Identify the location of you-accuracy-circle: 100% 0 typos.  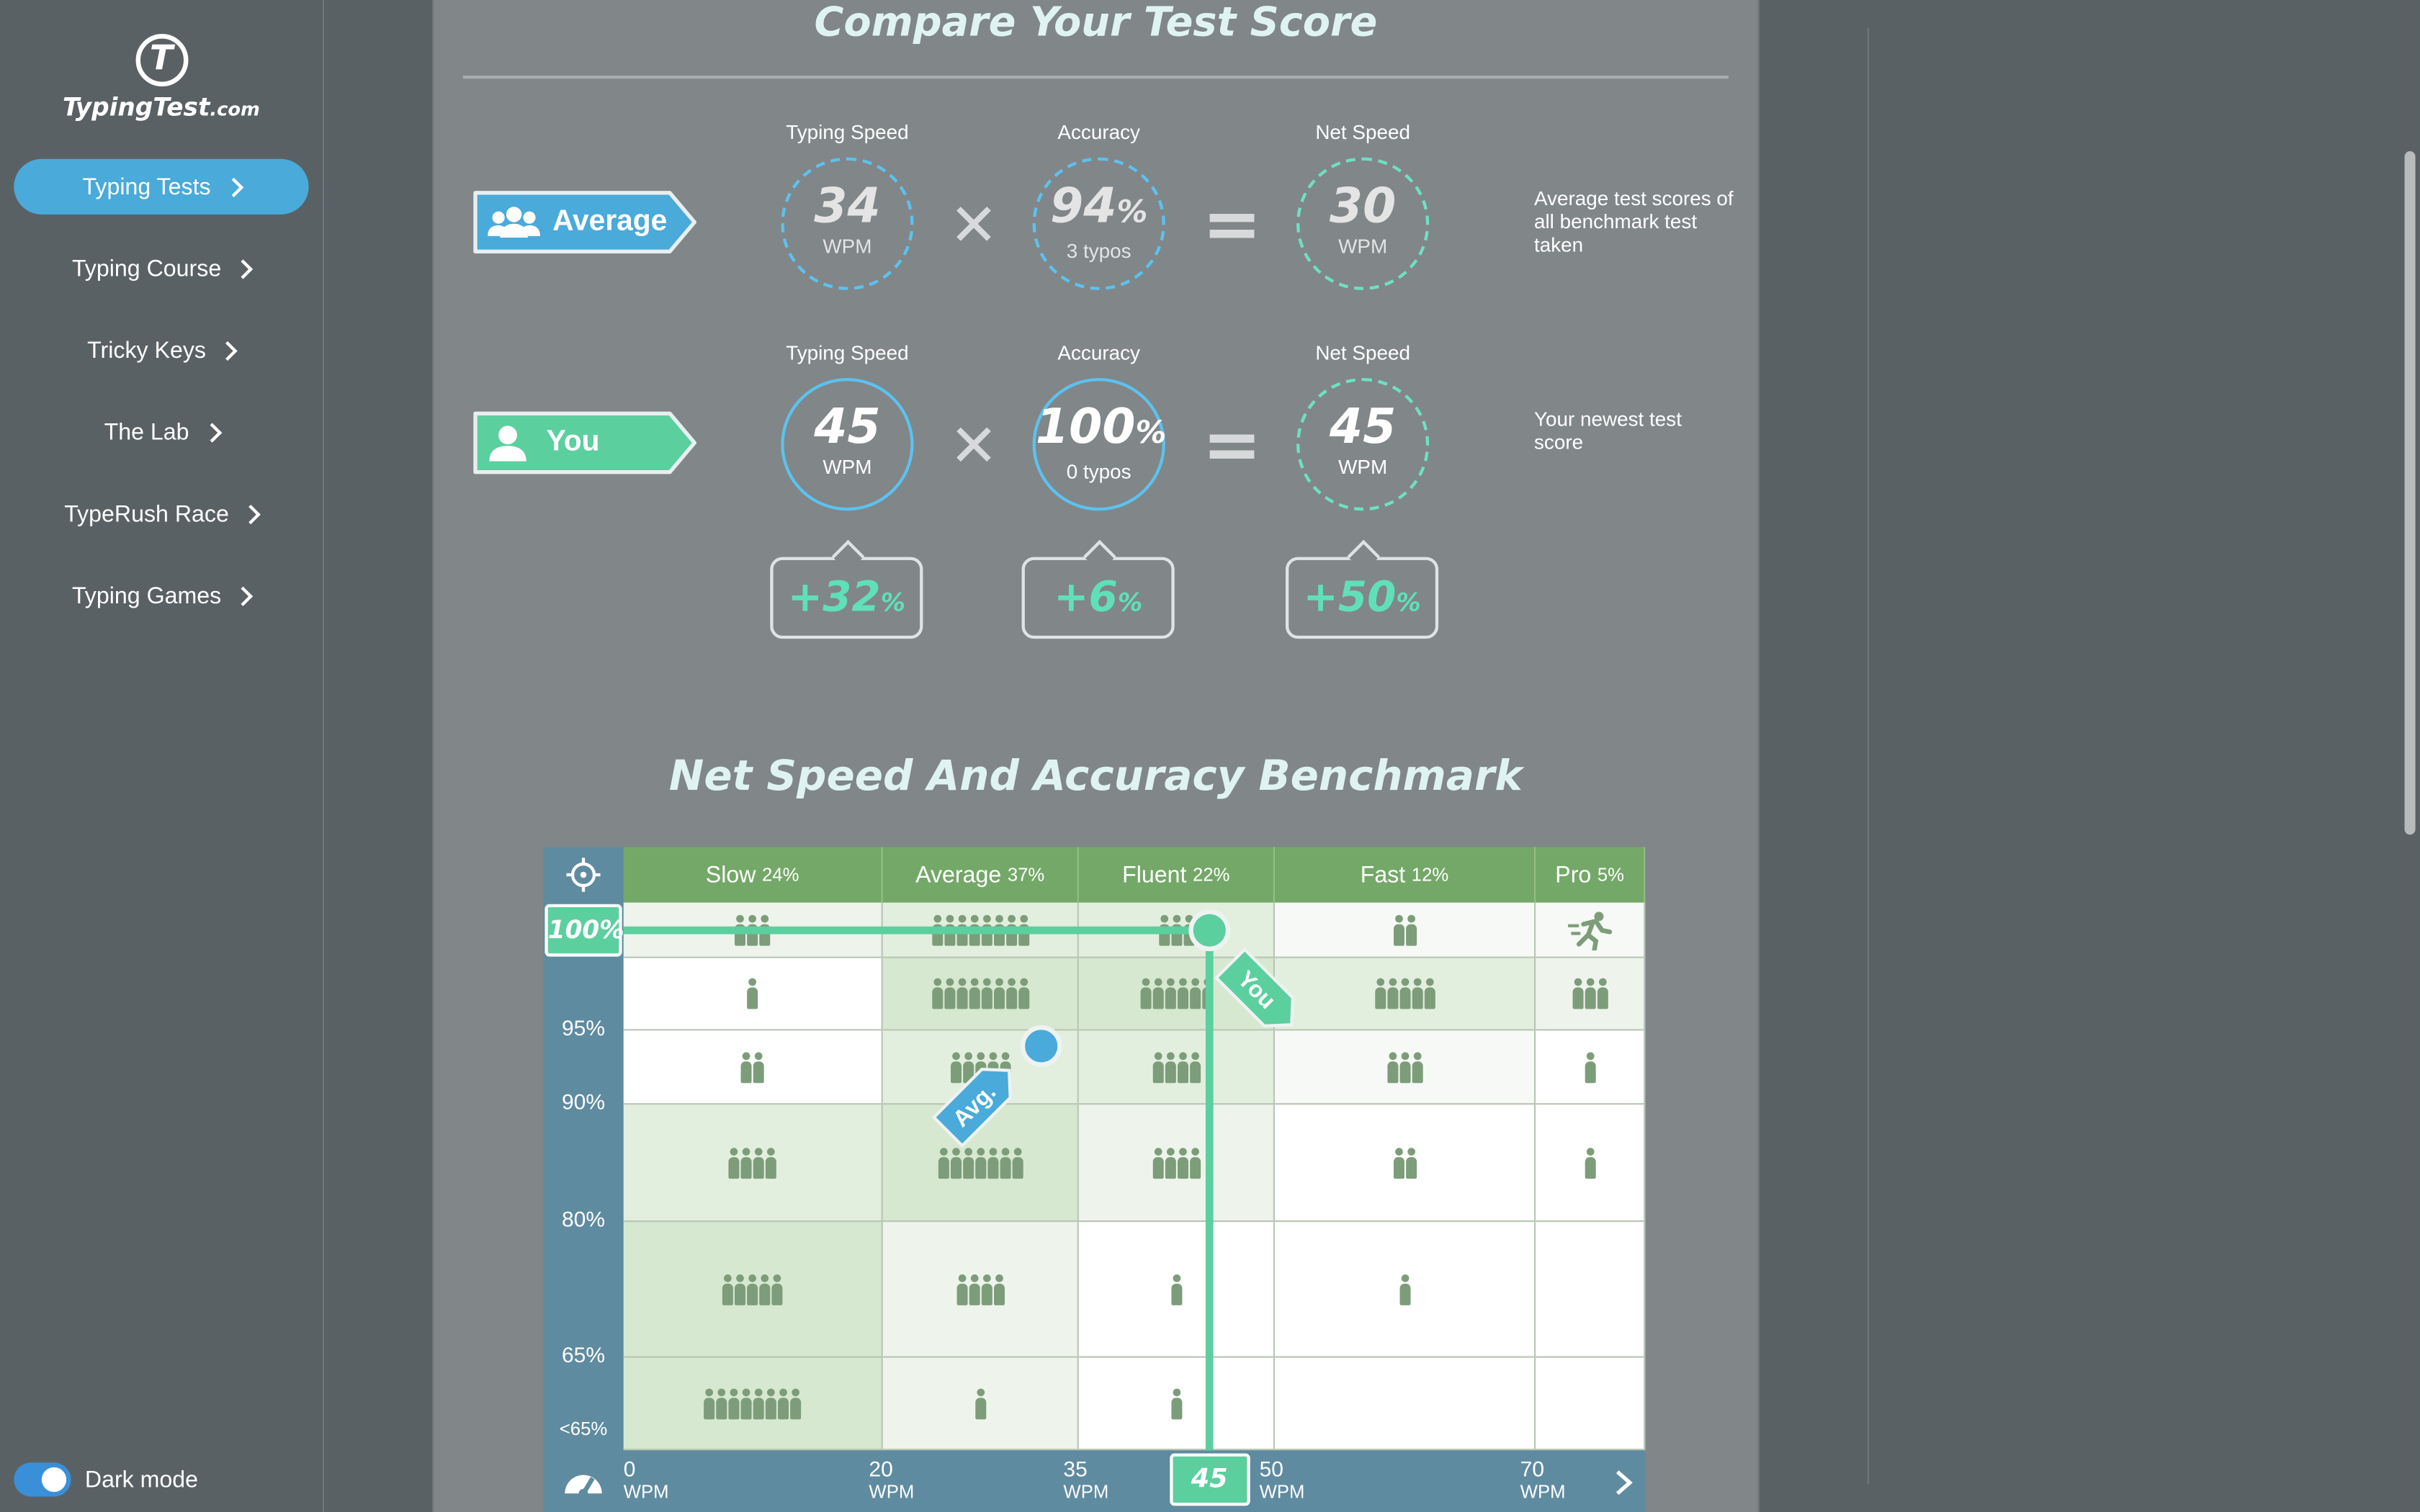
(1099, 444).